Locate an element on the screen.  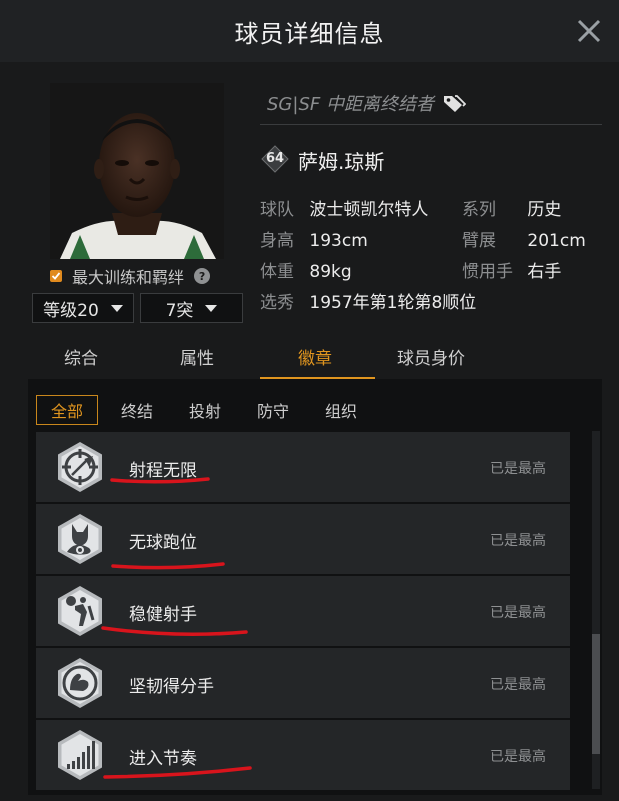
tab-badges: 徽章 is located at coordinates (315, 356).